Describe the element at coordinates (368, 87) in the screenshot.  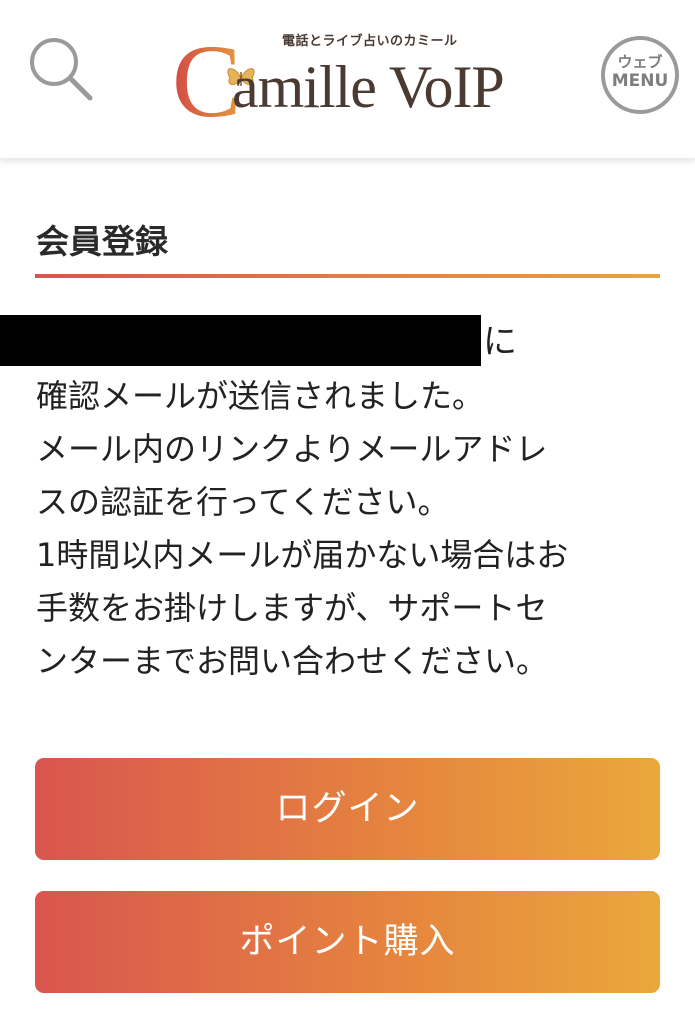
I see `logo-wordmark: amille VoIP` at that location.